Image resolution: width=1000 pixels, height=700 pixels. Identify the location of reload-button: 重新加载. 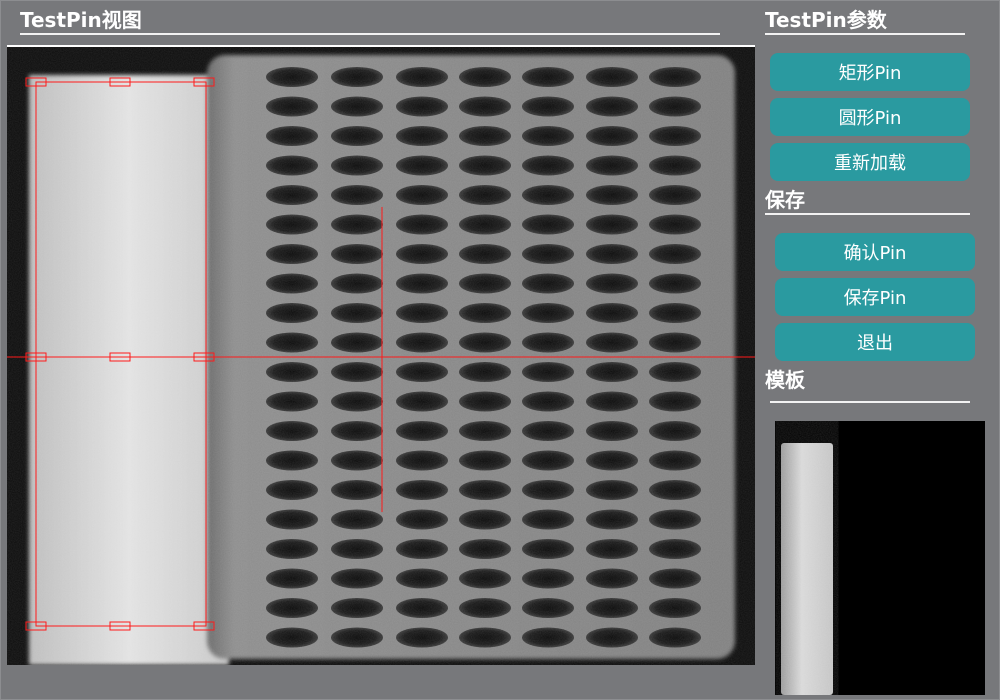
(870, 162).